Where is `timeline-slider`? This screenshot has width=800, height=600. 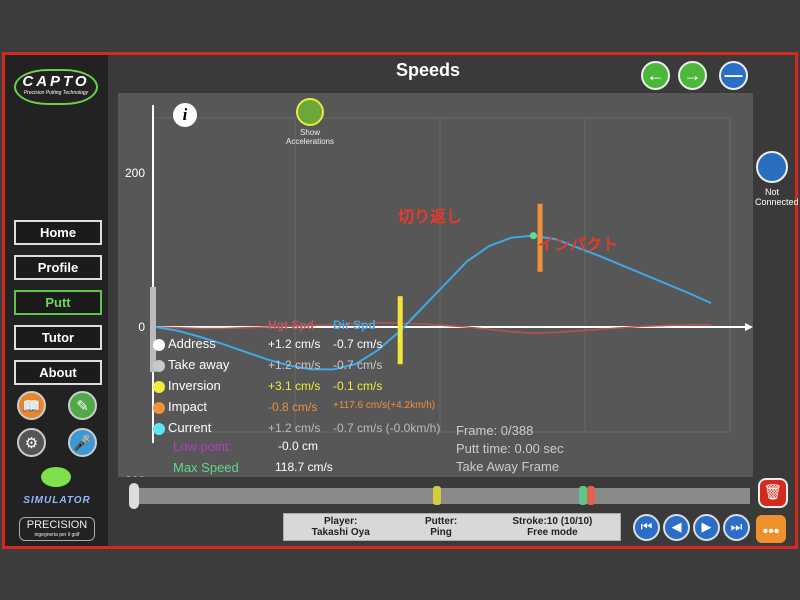 timeline-slider is located at coordinates (439, 496).